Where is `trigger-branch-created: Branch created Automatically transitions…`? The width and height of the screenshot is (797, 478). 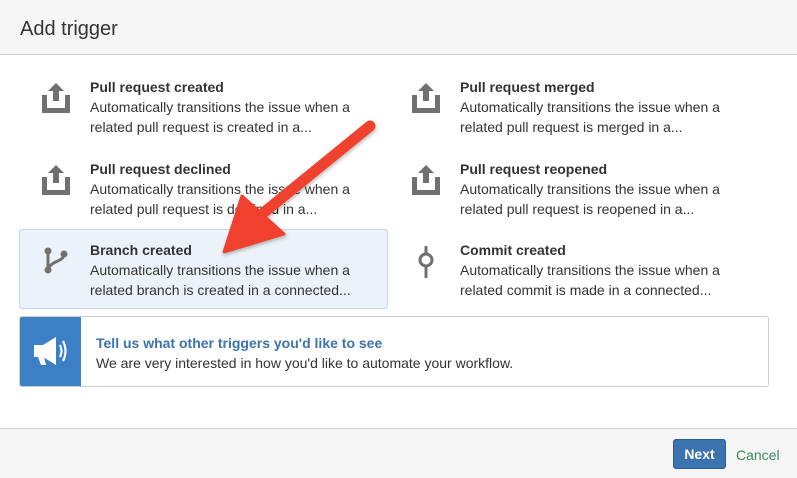
trigger-branch-created: Branch created Automatically transitions… is located at coordinates (203, 269).